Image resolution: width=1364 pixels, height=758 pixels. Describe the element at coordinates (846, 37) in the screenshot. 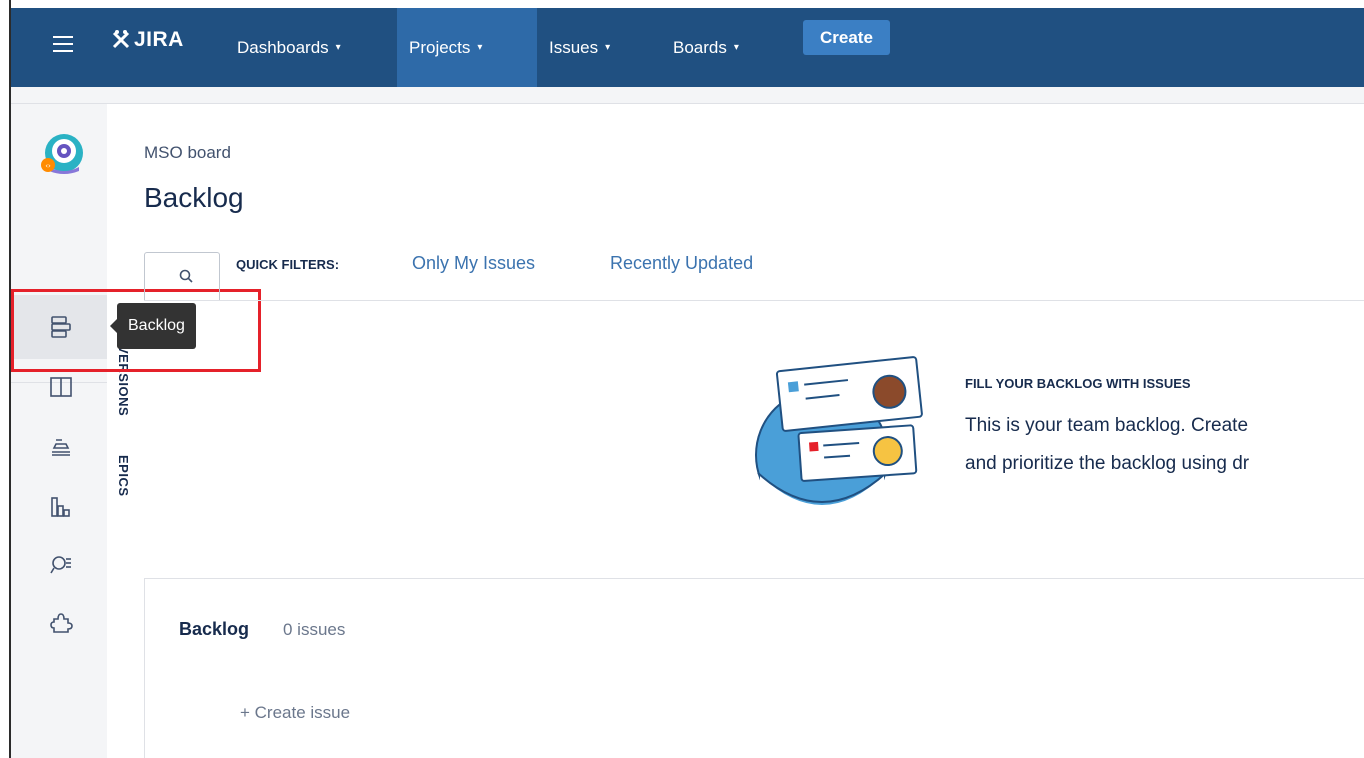

I see `create-button: Create` at that location.